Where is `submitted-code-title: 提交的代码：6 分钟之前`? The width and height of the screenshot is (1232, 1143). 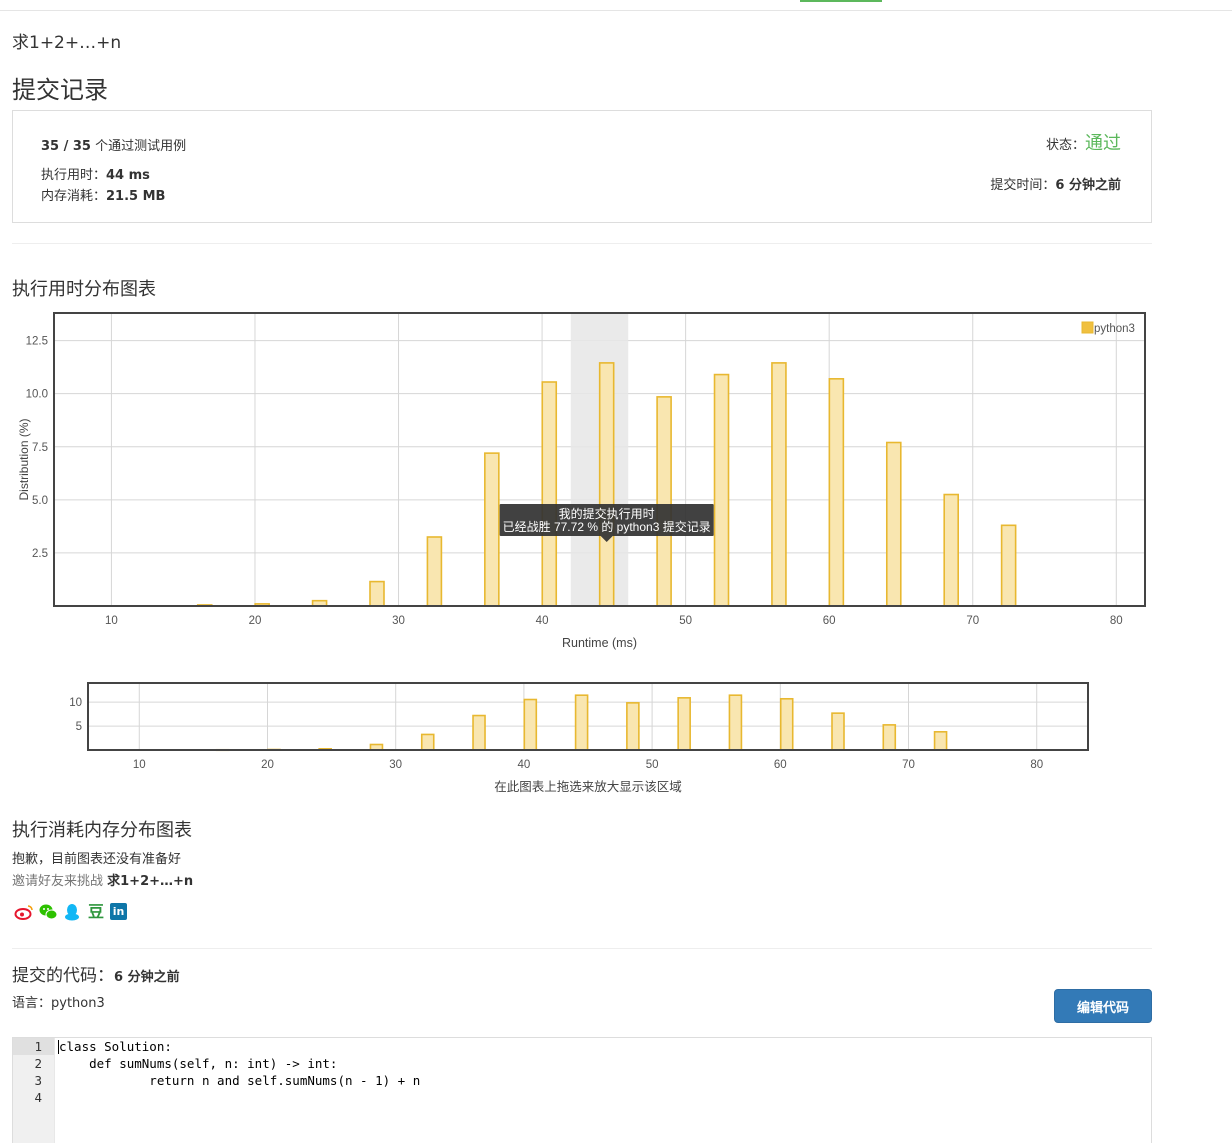 submitted-code-title: 提交的代码：6 分钟之前 is located at coordinates (96, 973).